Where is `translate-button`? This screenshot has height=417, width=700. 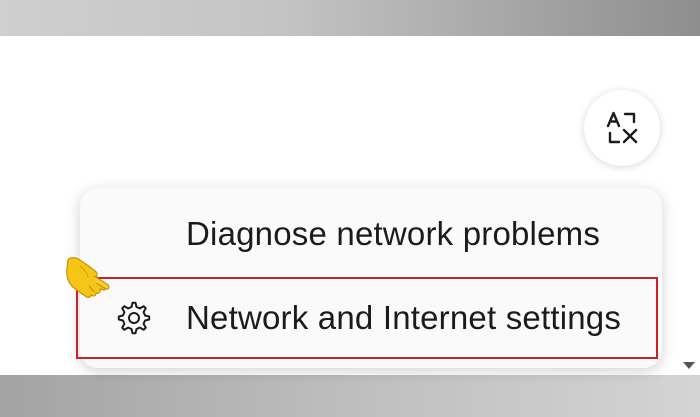 translate-button is located at coordinates (622, 128).